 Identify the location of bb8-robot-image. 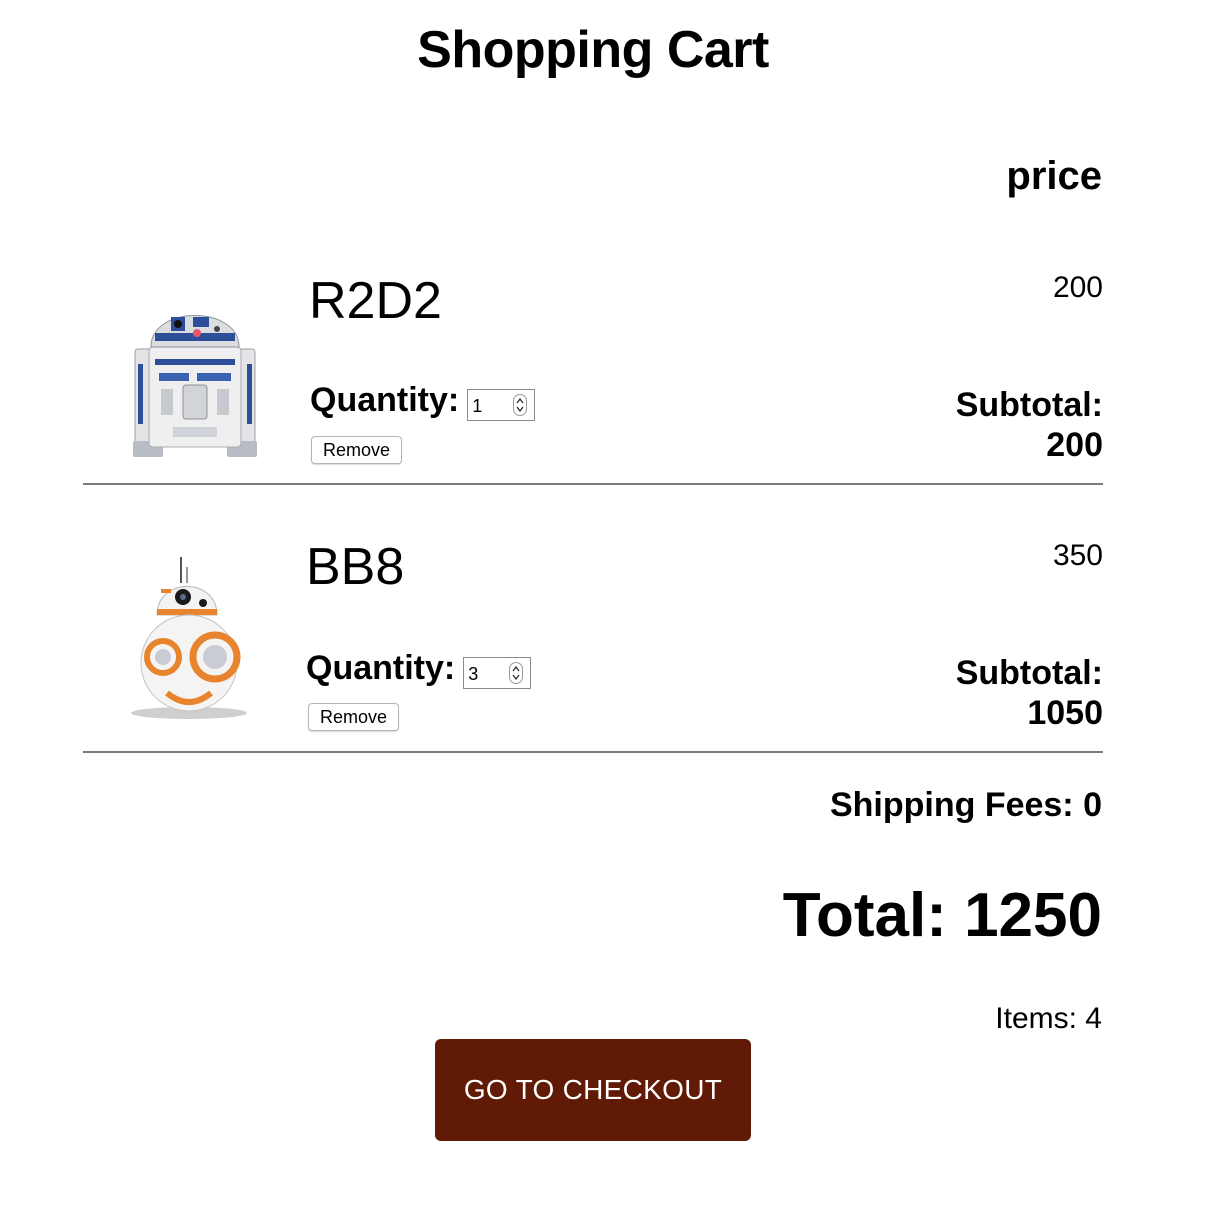
(189, 638).